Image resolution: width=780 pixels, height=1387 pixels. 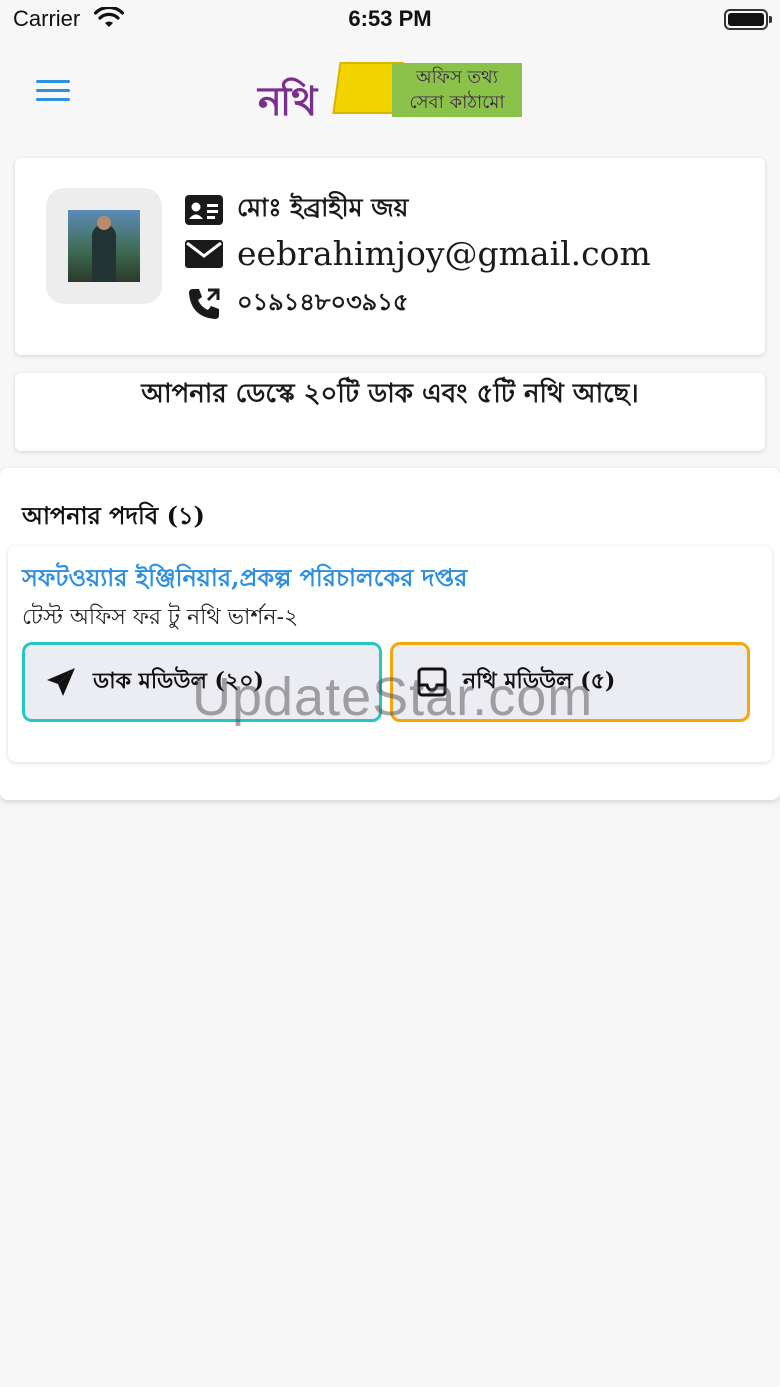 I want to click on logo-tagline-line1: অফিস তথ্য, so click(x=457, y=77).